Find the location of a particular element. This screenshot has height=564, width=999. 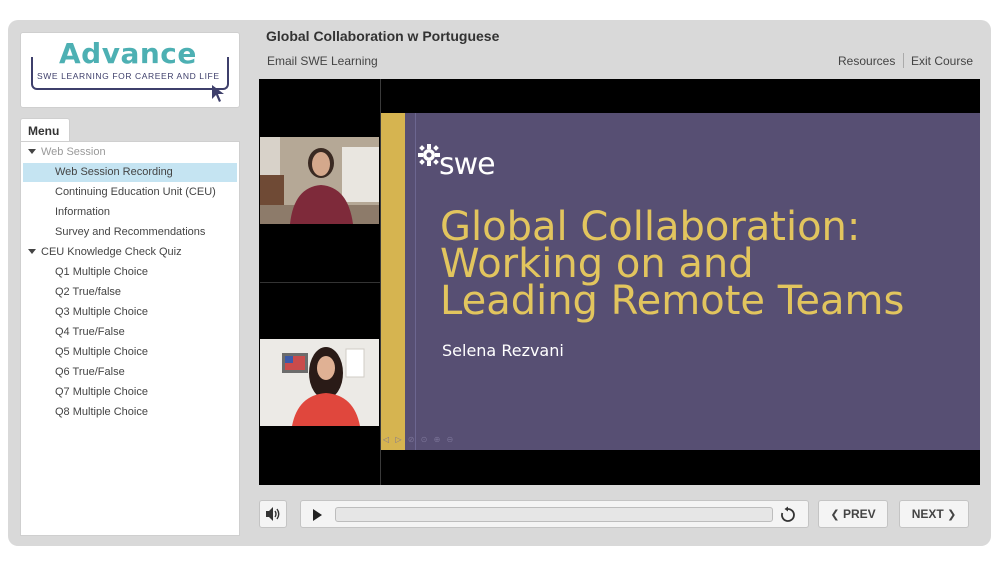

menu-section: Web Session is located at coordinates (129, 152).